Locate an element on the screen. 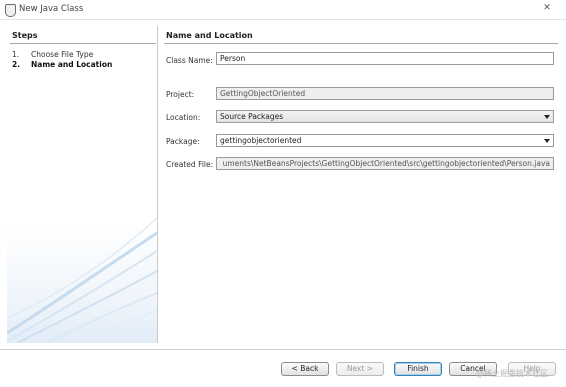  back-button: < Back is located at coordinates (305, 369).